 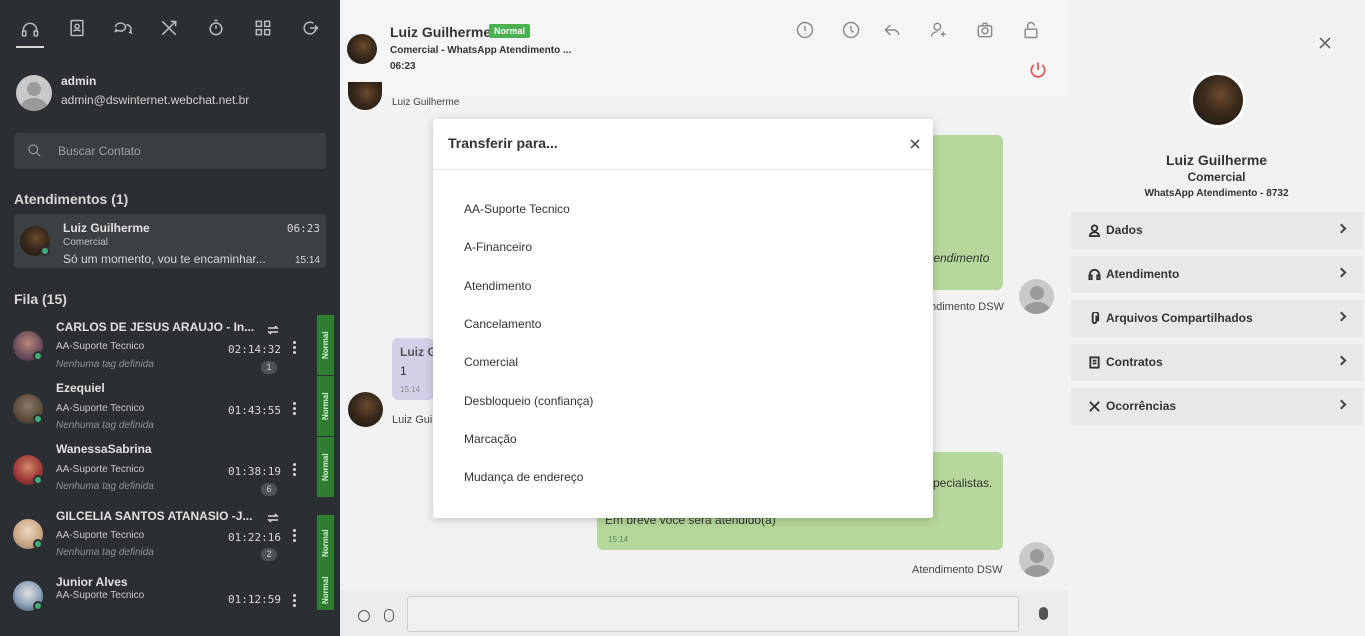 I want to click on transfer-option: Cancelamento, so click(x=502, y=324).